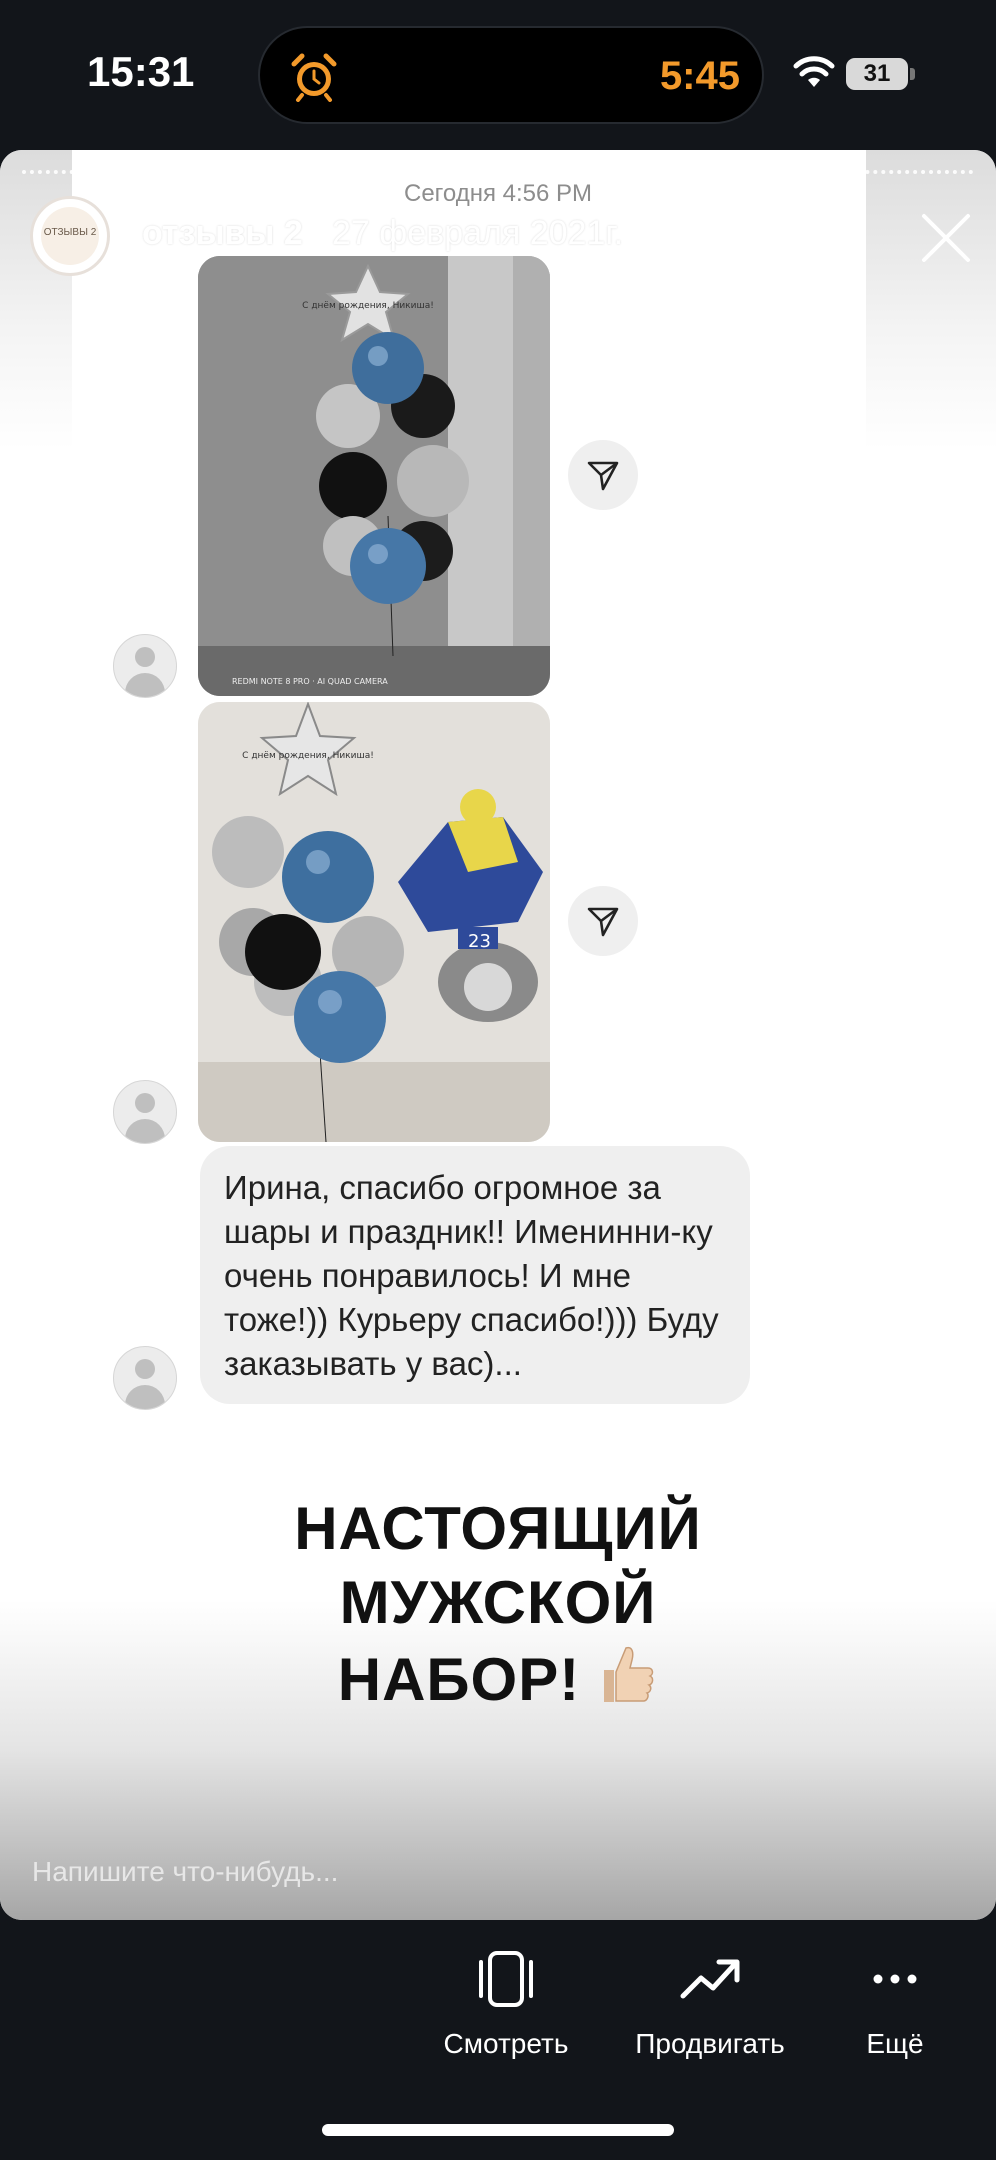  Describe the element at coordinates (498, 193) in the screenshot. I see `message-timestamp: Сегодня 4:56 PM` at that location.